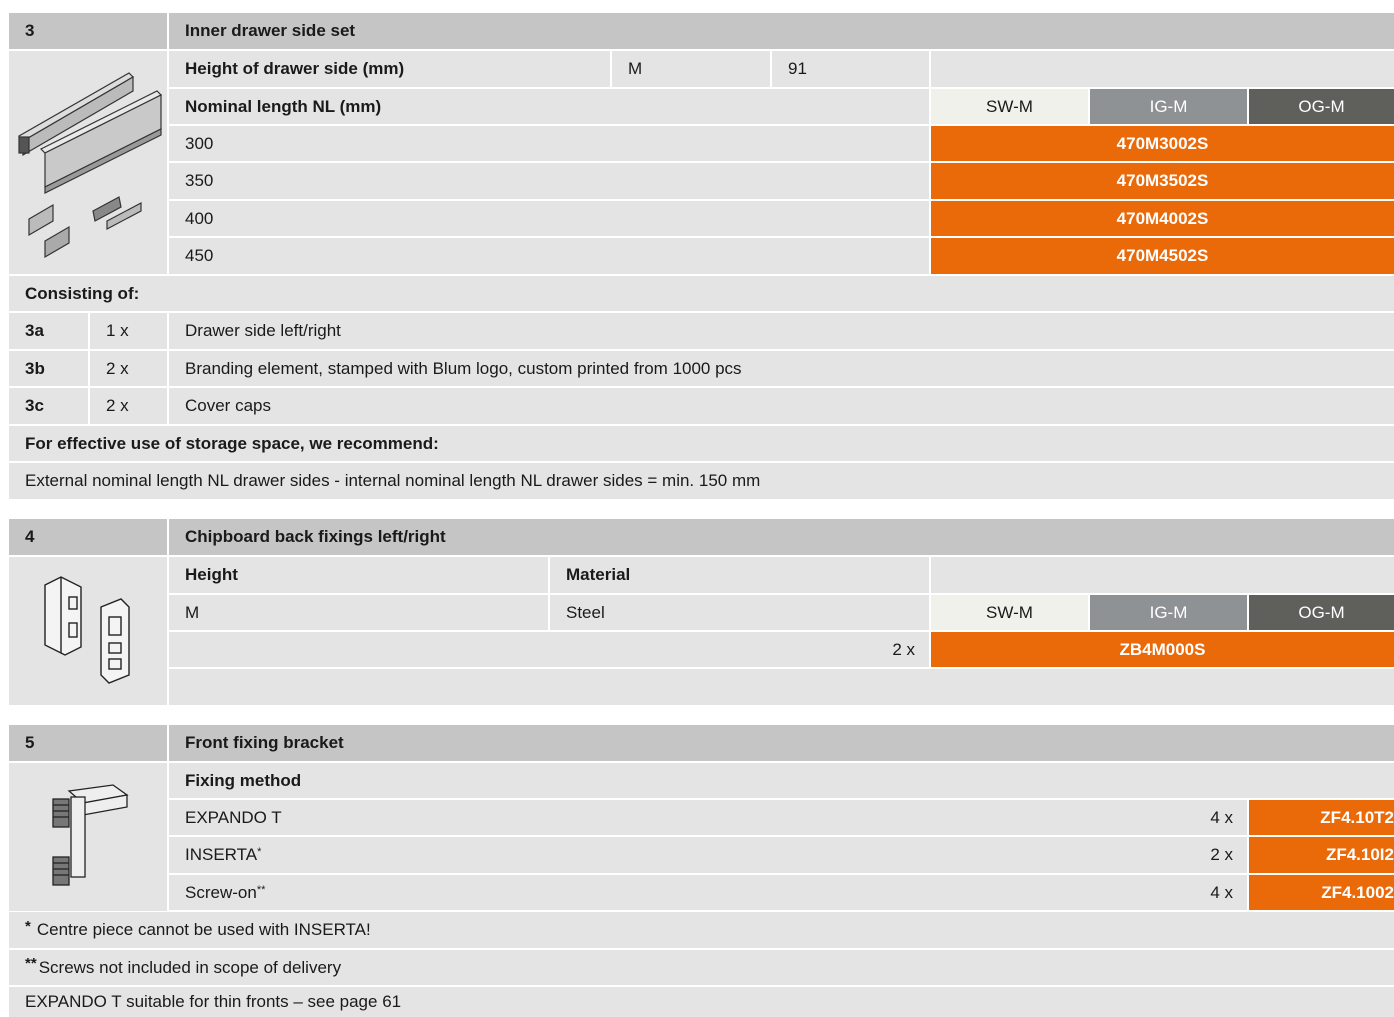 This screenshot has height=1017, width=1394. What do you see at coordinates (1162, 256) in the screenshot?
I see `order-code: 470M4502S` at bounding box center [1162, 256].